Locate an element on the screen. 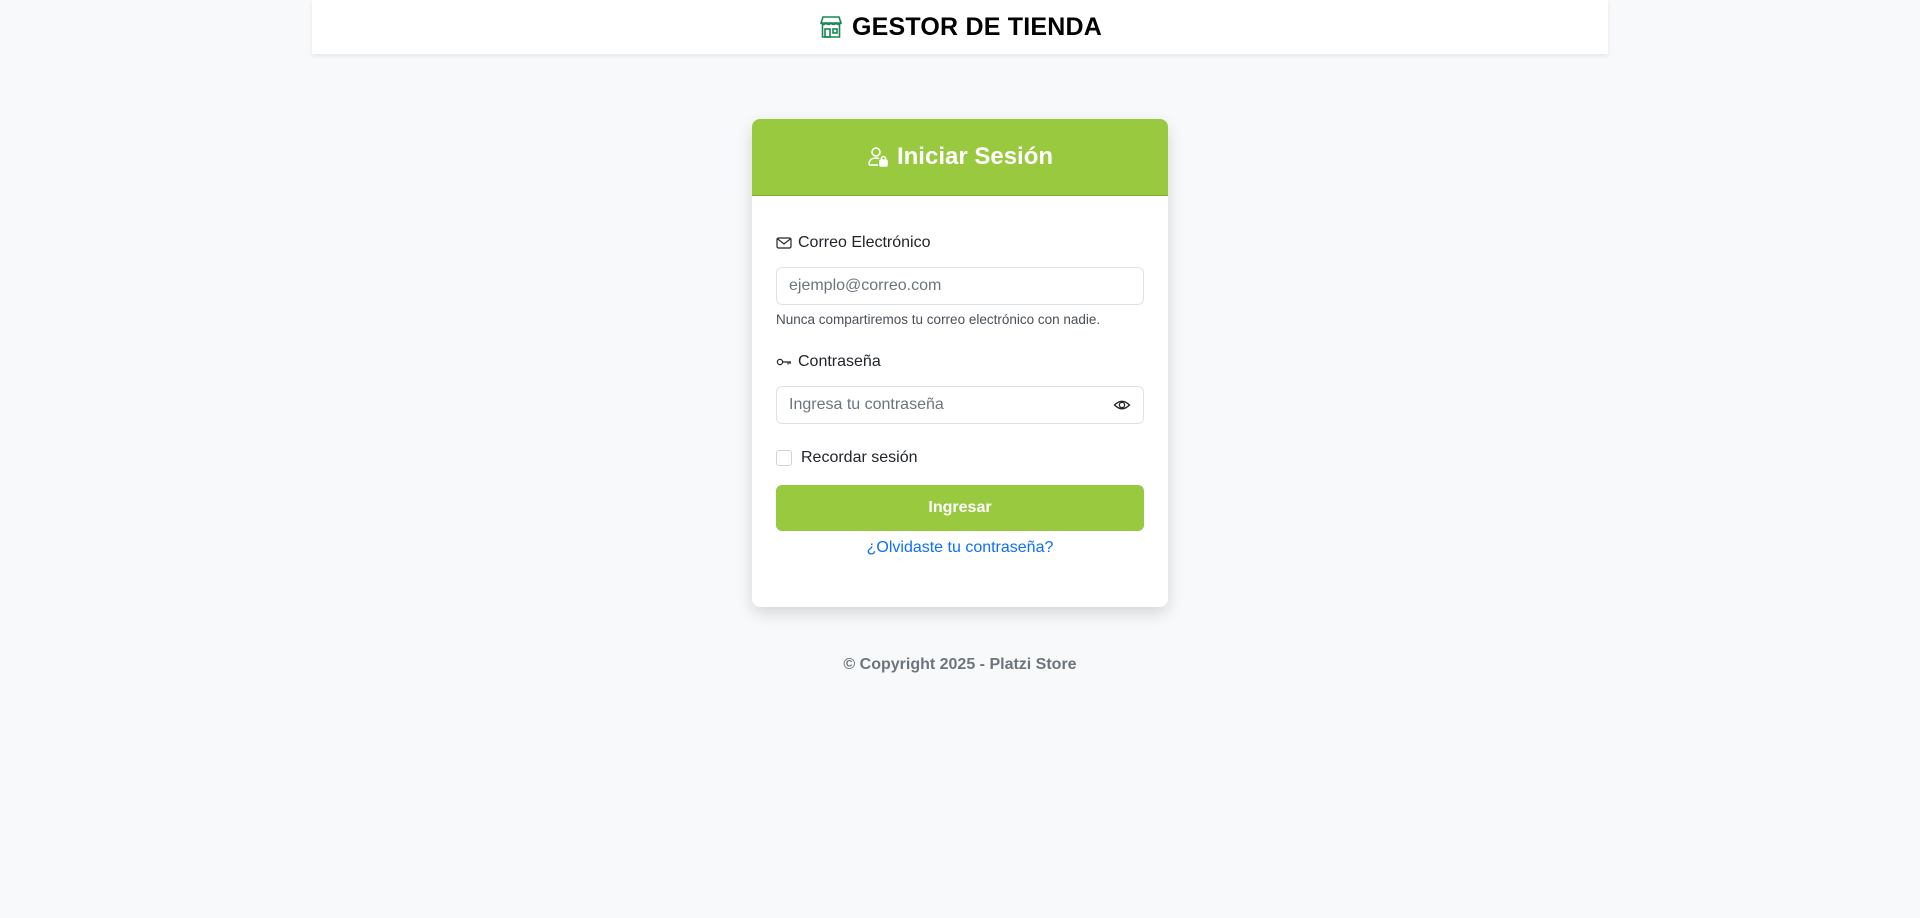 The height and width of the screenshot is (918, 1920). password-field-wrapper is located at coordinates (960, 405).